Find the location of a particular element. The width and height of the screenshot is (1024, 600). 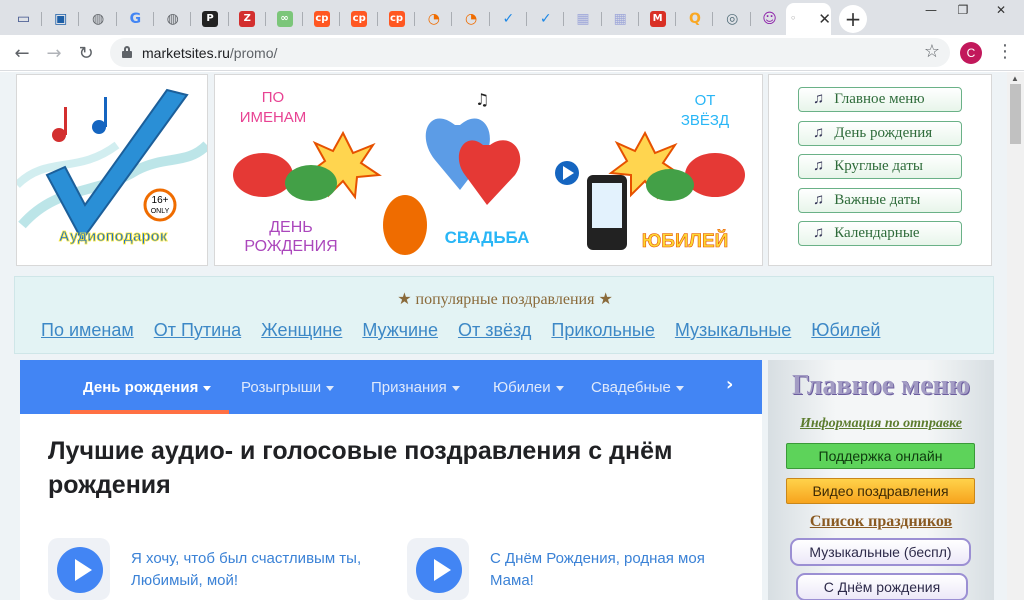

popular-link: От звёзд is located at coordinates (494, 330).